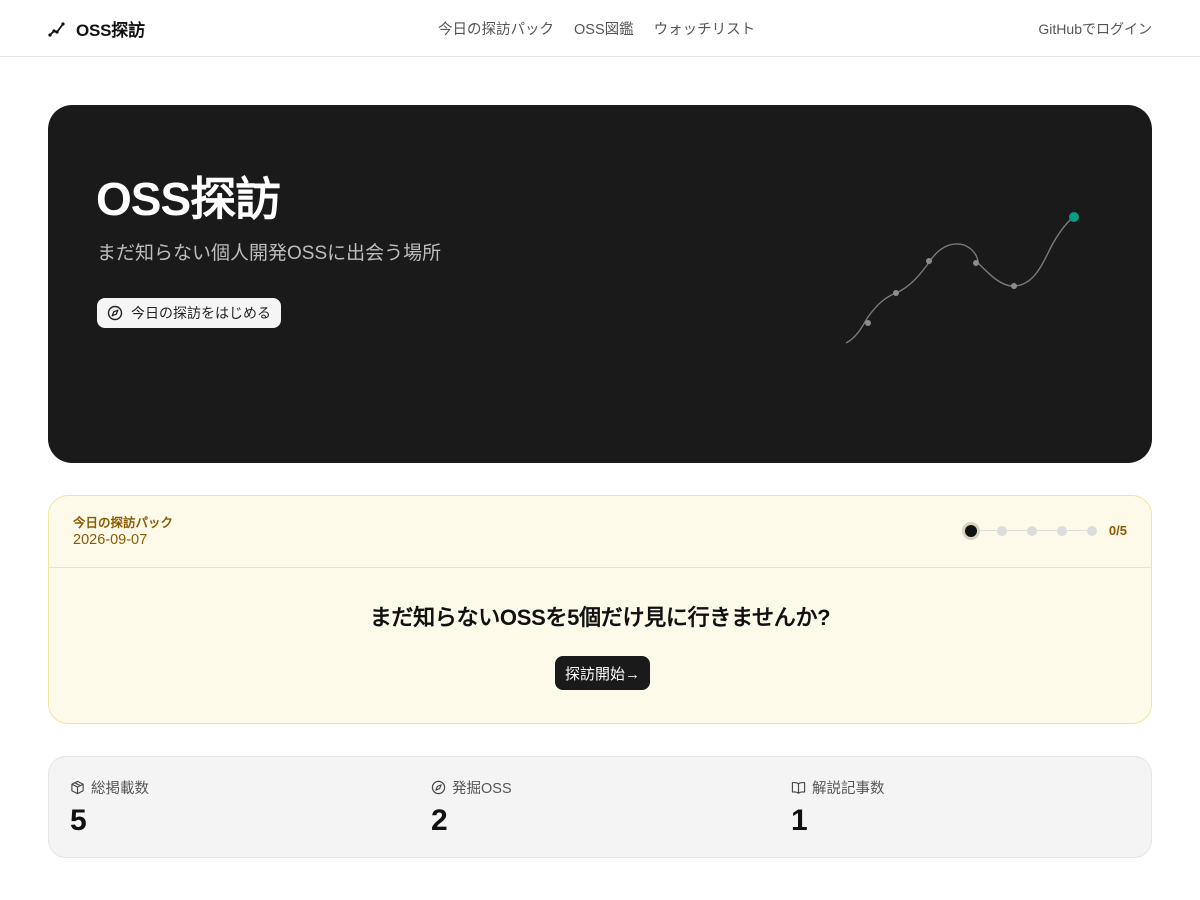 The height and width of the screenshot is (900, 1200). I want to click on book-icon, so click(798, 787).